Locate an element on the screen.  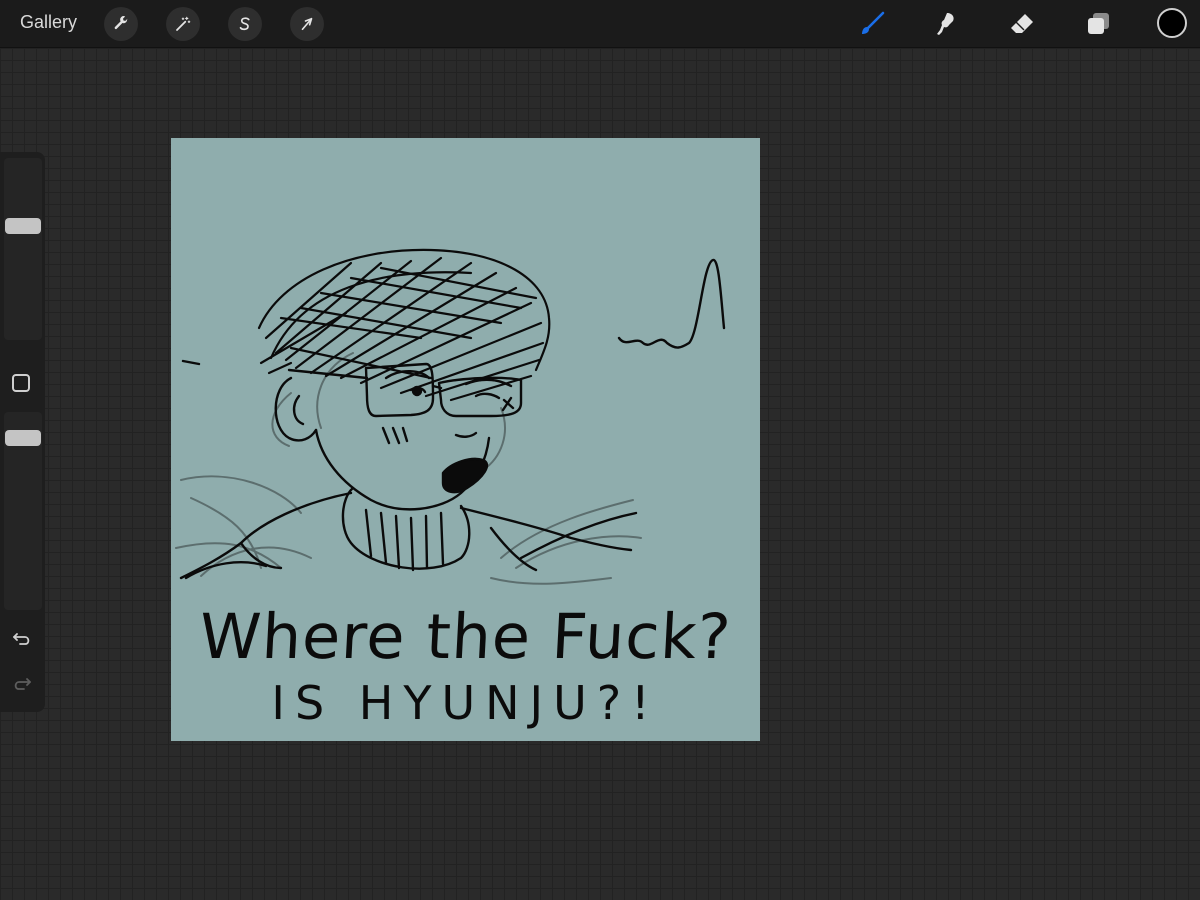
selection-button is located at coordinates (245, 24).